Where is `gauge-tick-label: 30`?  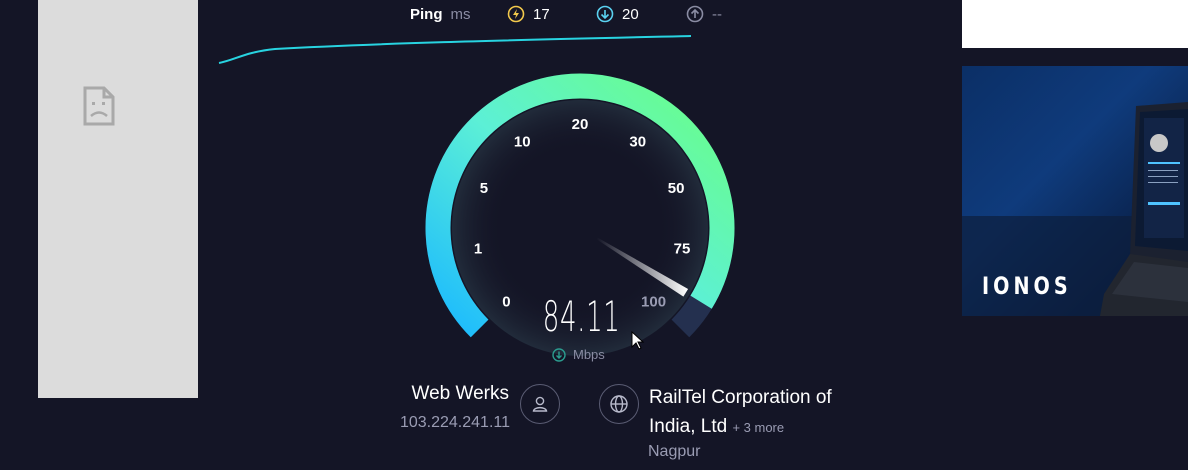 gauge-tick-label: 30 is located at coordinates (637, 142).